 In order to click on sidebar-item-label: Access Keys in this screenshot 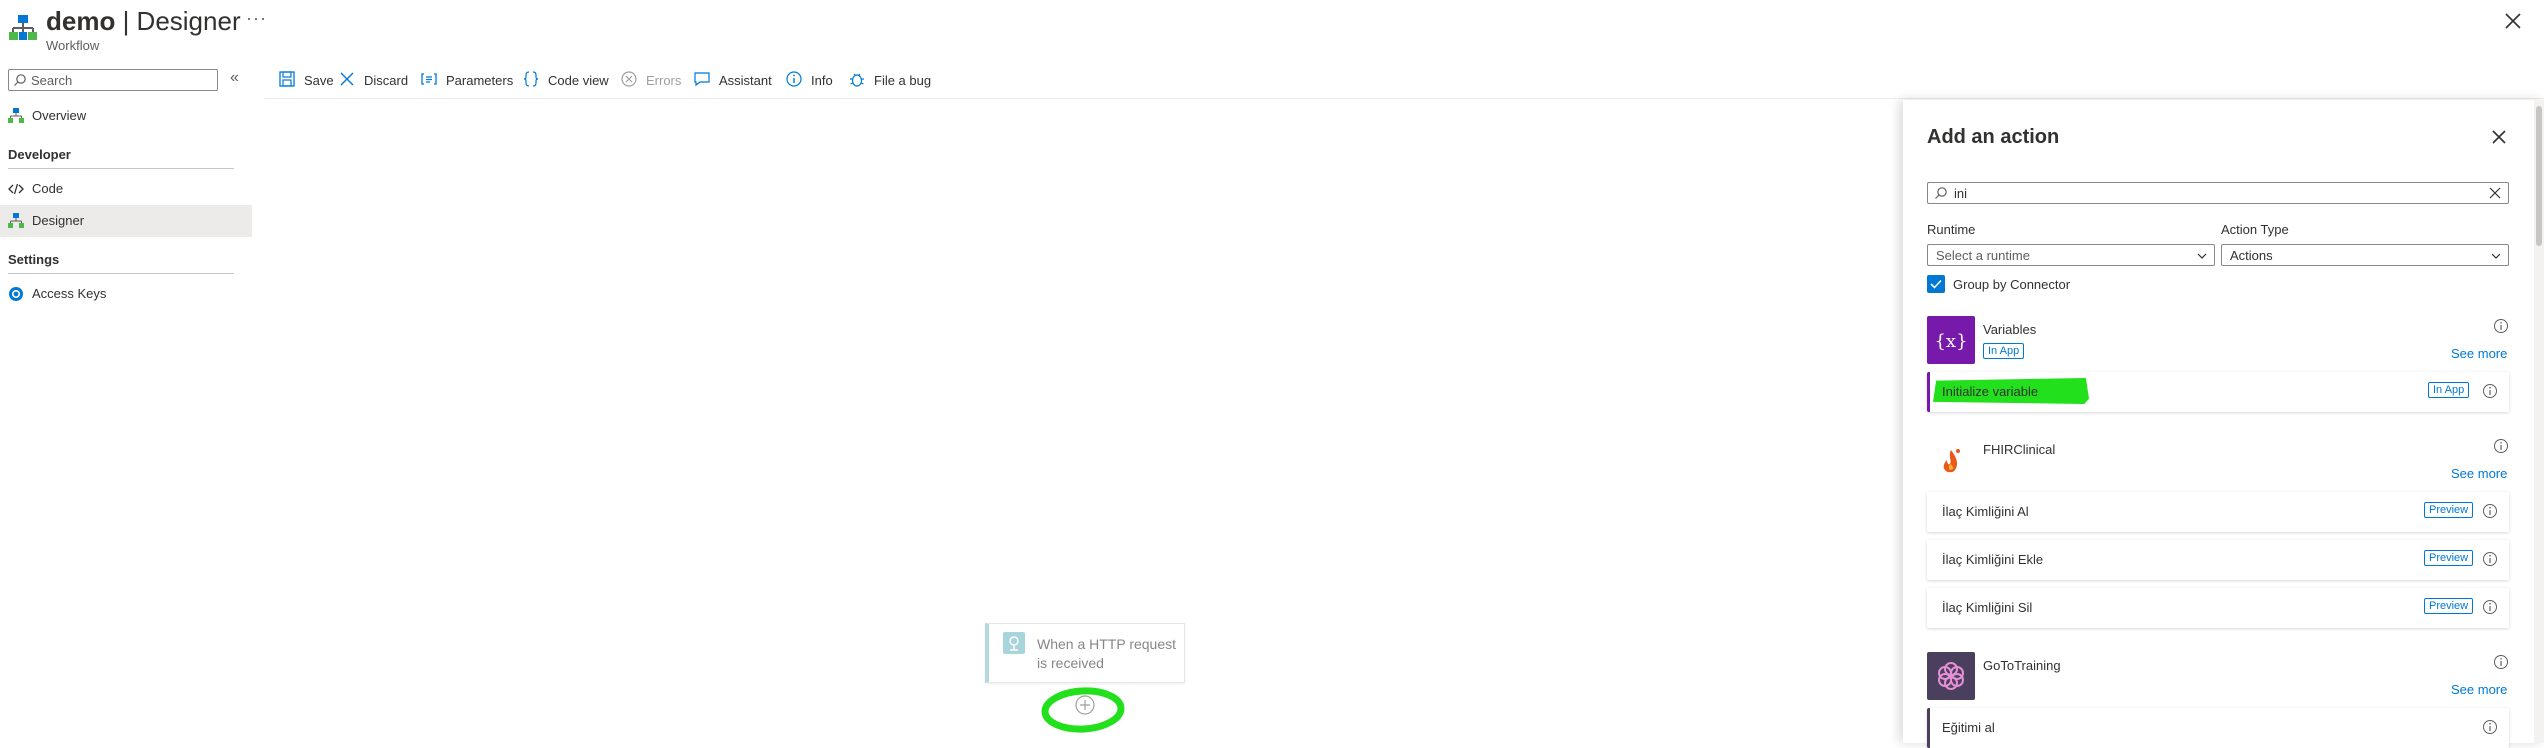, I will do `click(69, 293)`.